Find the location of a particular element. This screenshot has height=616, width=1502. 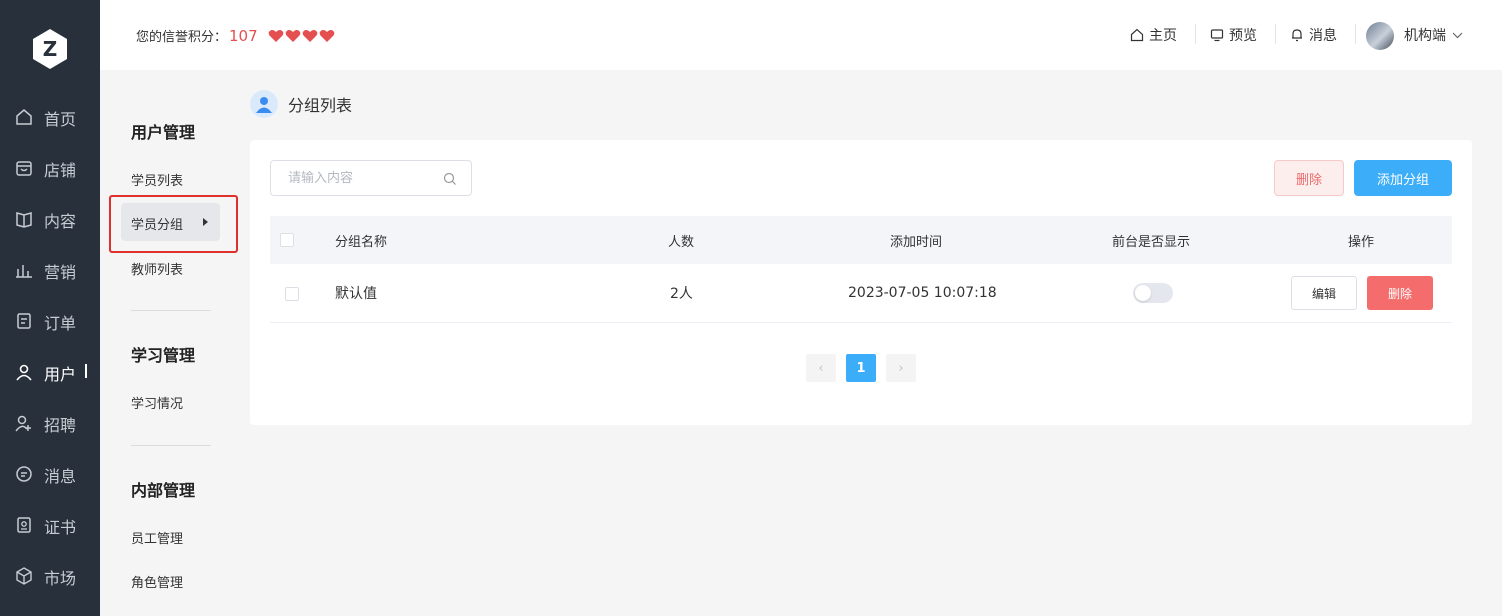

avatar is located at coordinates (1380, 36).